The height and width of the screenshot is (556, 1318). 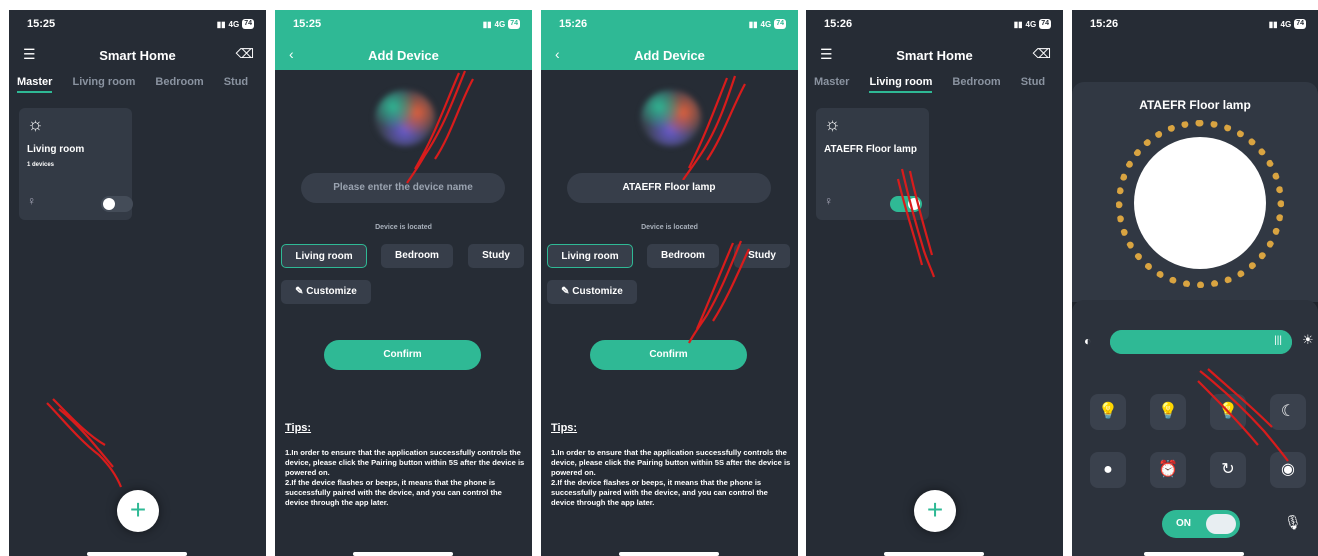 I want to click on slider-handle: |||, so click(x=1278, y=340).